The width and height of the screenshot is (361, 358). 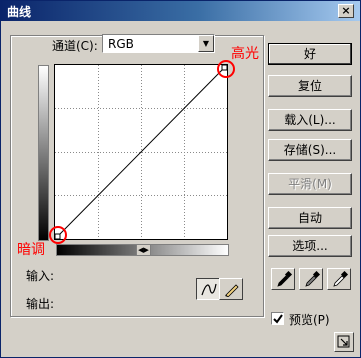 I want to click on eyedropper-gray-icon, so click(x=313, y=279).